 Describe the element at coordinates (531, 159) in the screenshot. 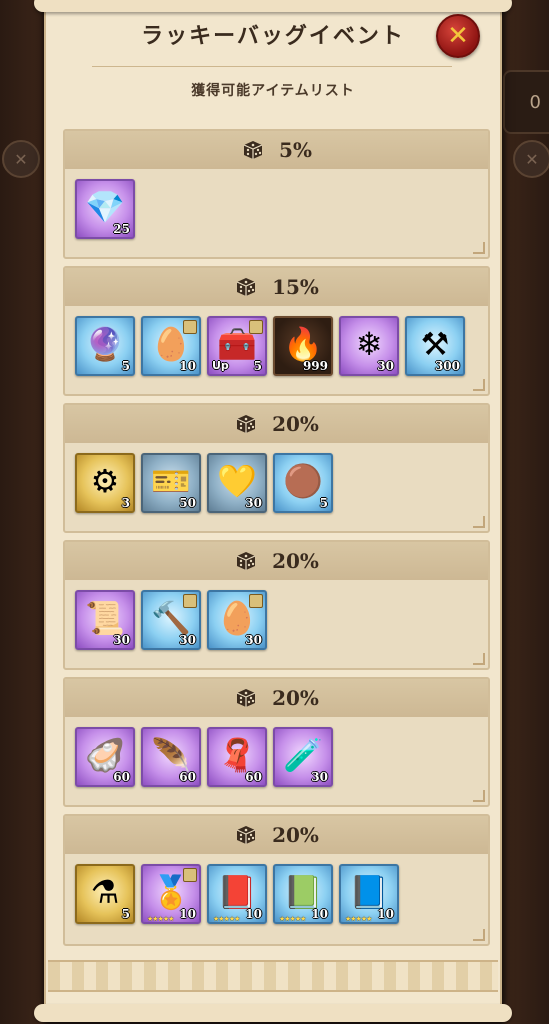

I see `background-ornament-right` at that location.